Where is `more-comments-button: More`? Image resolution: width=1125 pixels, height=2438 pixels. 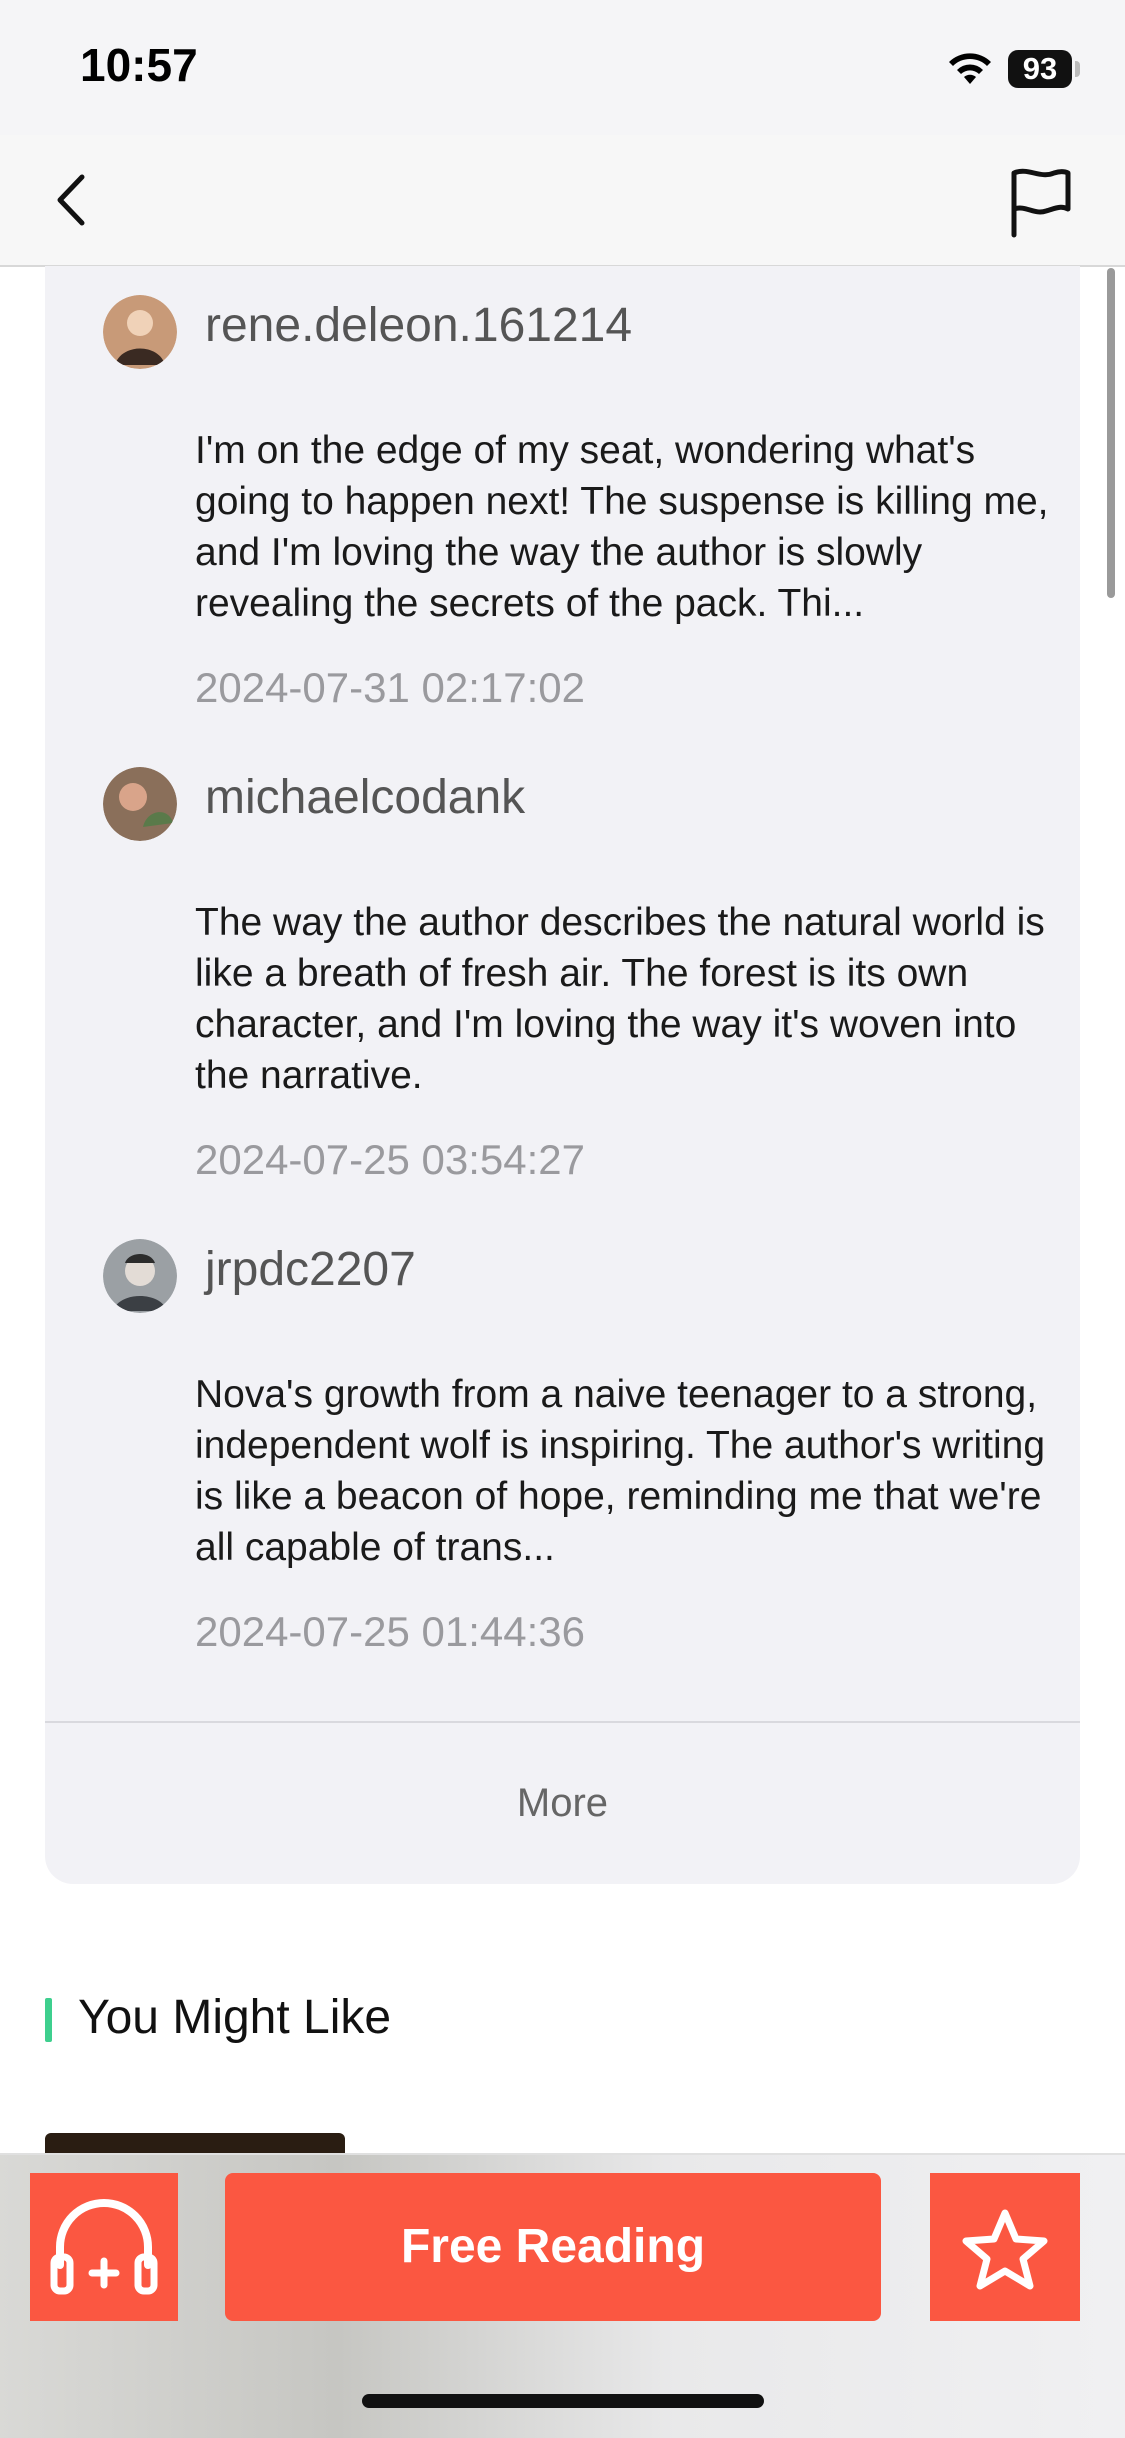 more-comments-button: More is located at coordinates (562, 1803).